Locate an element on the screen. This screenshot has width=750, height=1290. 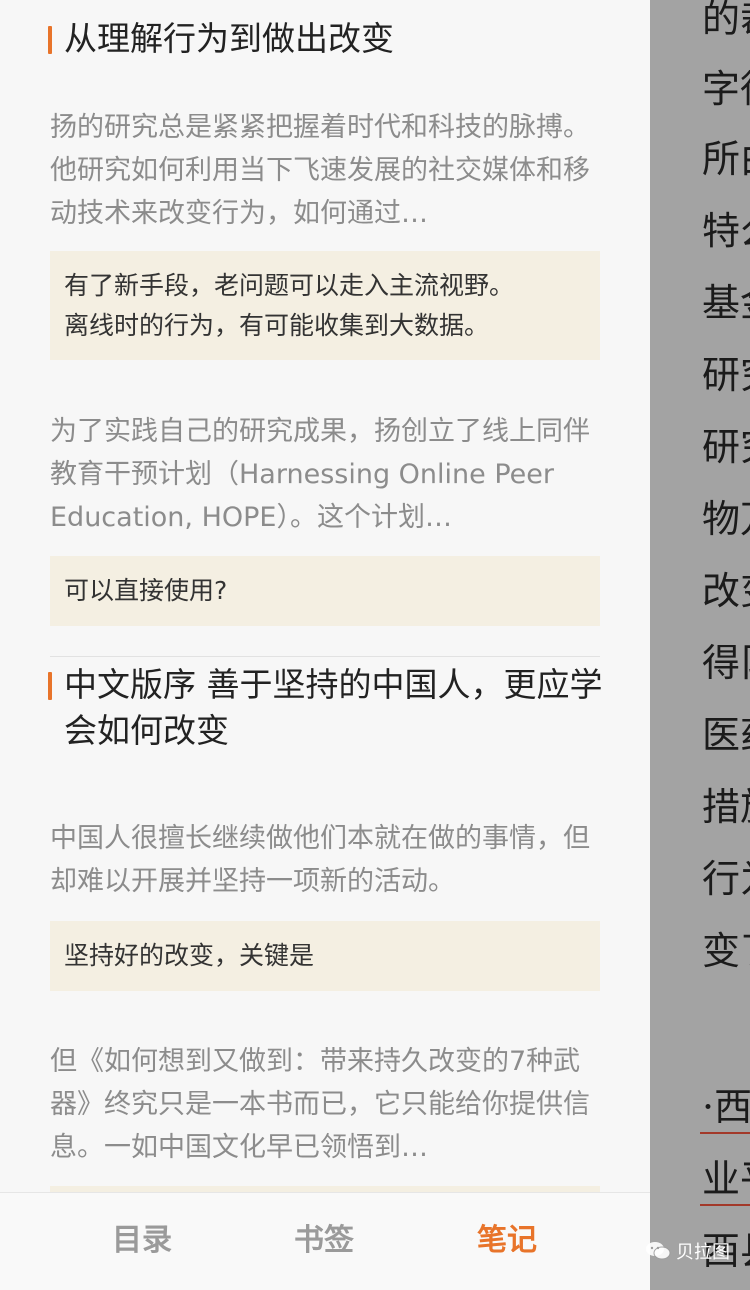
note-text-line: 有了新手段，老问题可以走入主流视野。 is located at coordinates (289, 285).